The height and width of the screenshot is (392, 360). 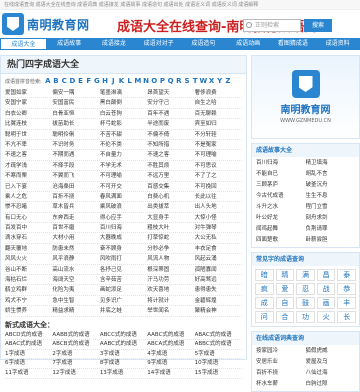 What do you see at coordinates (28, 196) in the screenshot?
I see `idiom-link: 乘人之危` at bounding box center [28, 196].